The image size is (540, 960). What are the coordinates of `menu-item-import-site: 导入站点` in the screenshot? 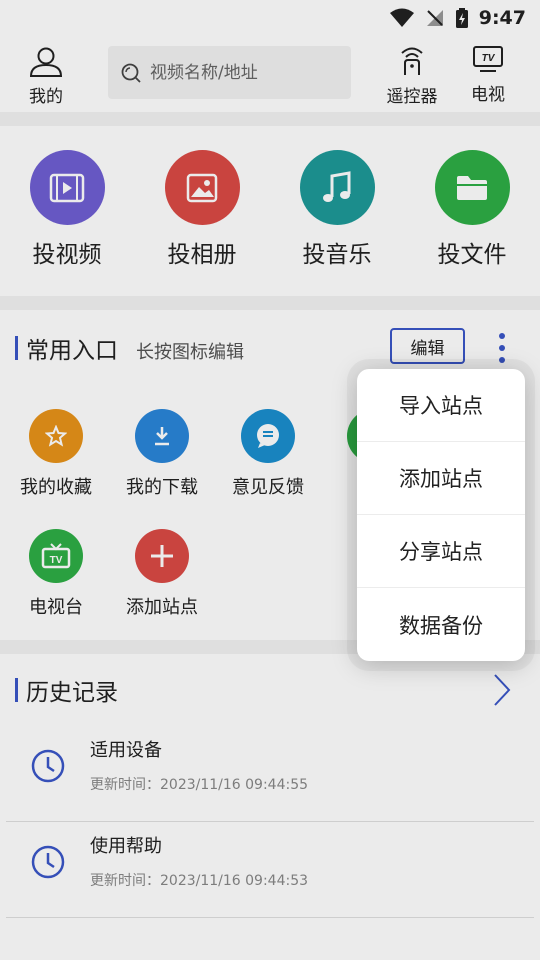 It's located at (441, 405).